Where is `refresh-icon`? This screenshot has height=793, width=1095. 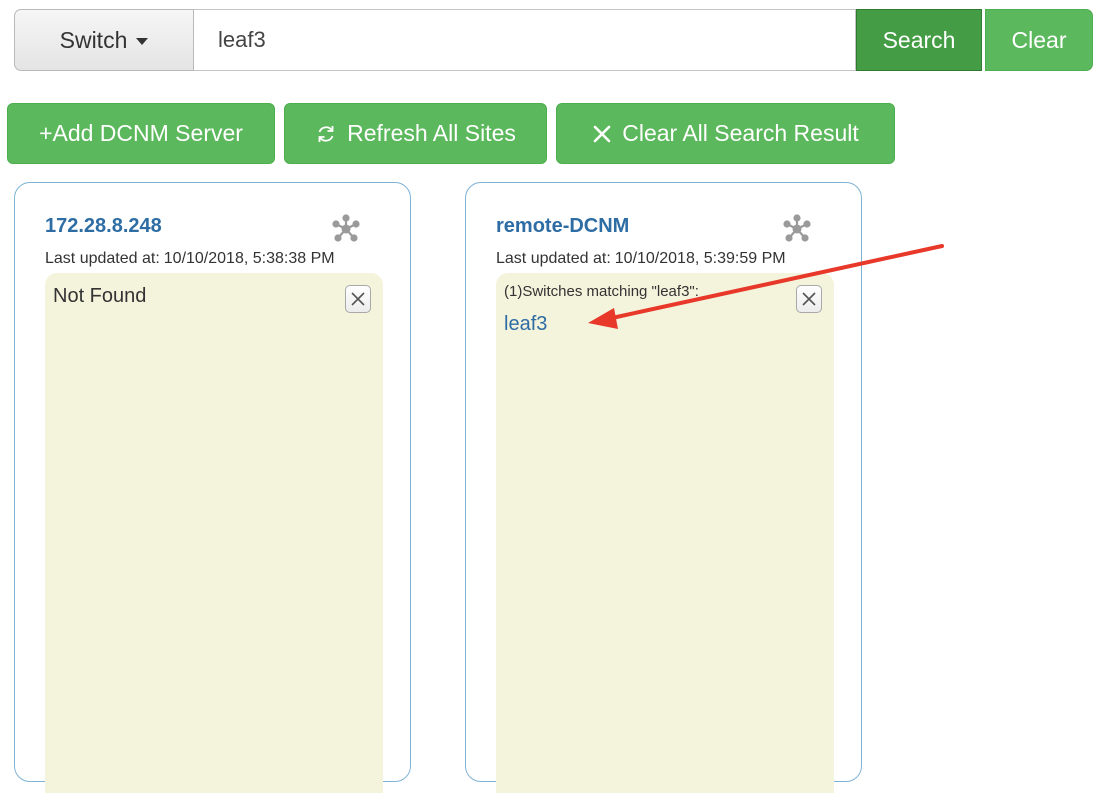 refresh-icon is located at coordinates (326, 134).